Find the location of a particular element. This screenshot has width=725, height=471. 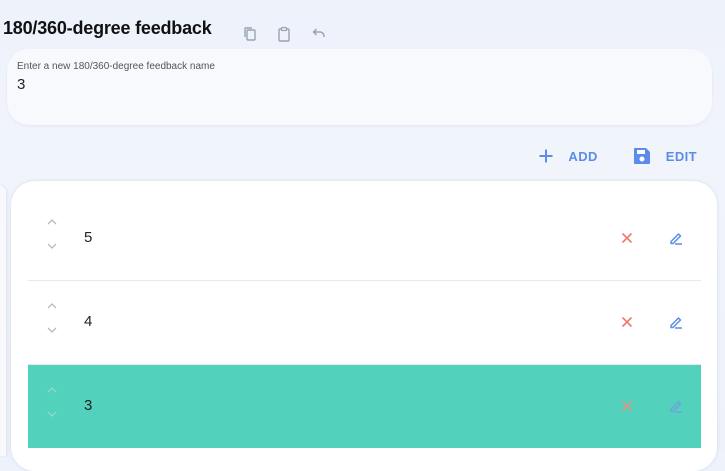

list-item-value: 4 is located at coordinates (88, 321).